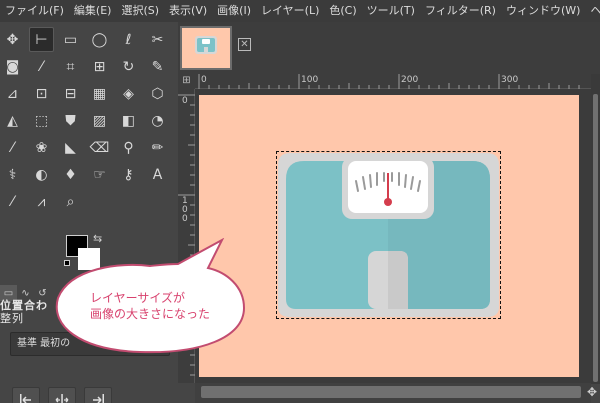 The height and width of the screenshot is (403, 600). Describe the element at coordinates (99, 93) in the screenshot. I see `perspective-icon: ▦` at that location.